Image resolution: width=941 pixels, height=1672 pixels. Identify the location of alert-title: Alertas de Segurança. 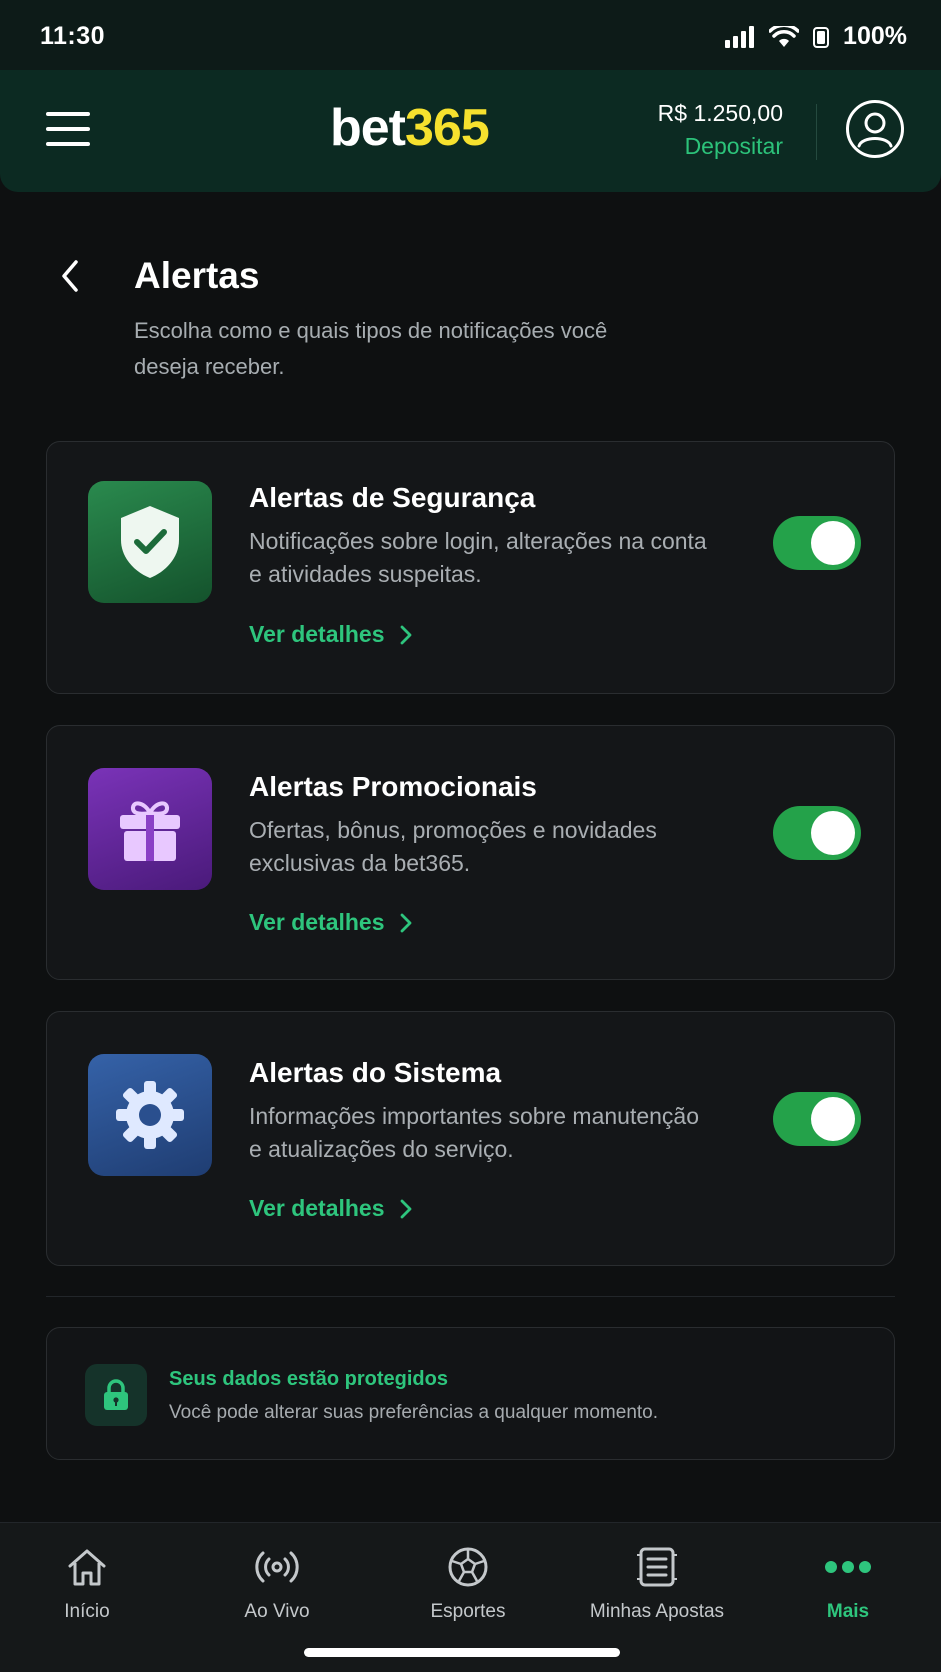
(392, 497).